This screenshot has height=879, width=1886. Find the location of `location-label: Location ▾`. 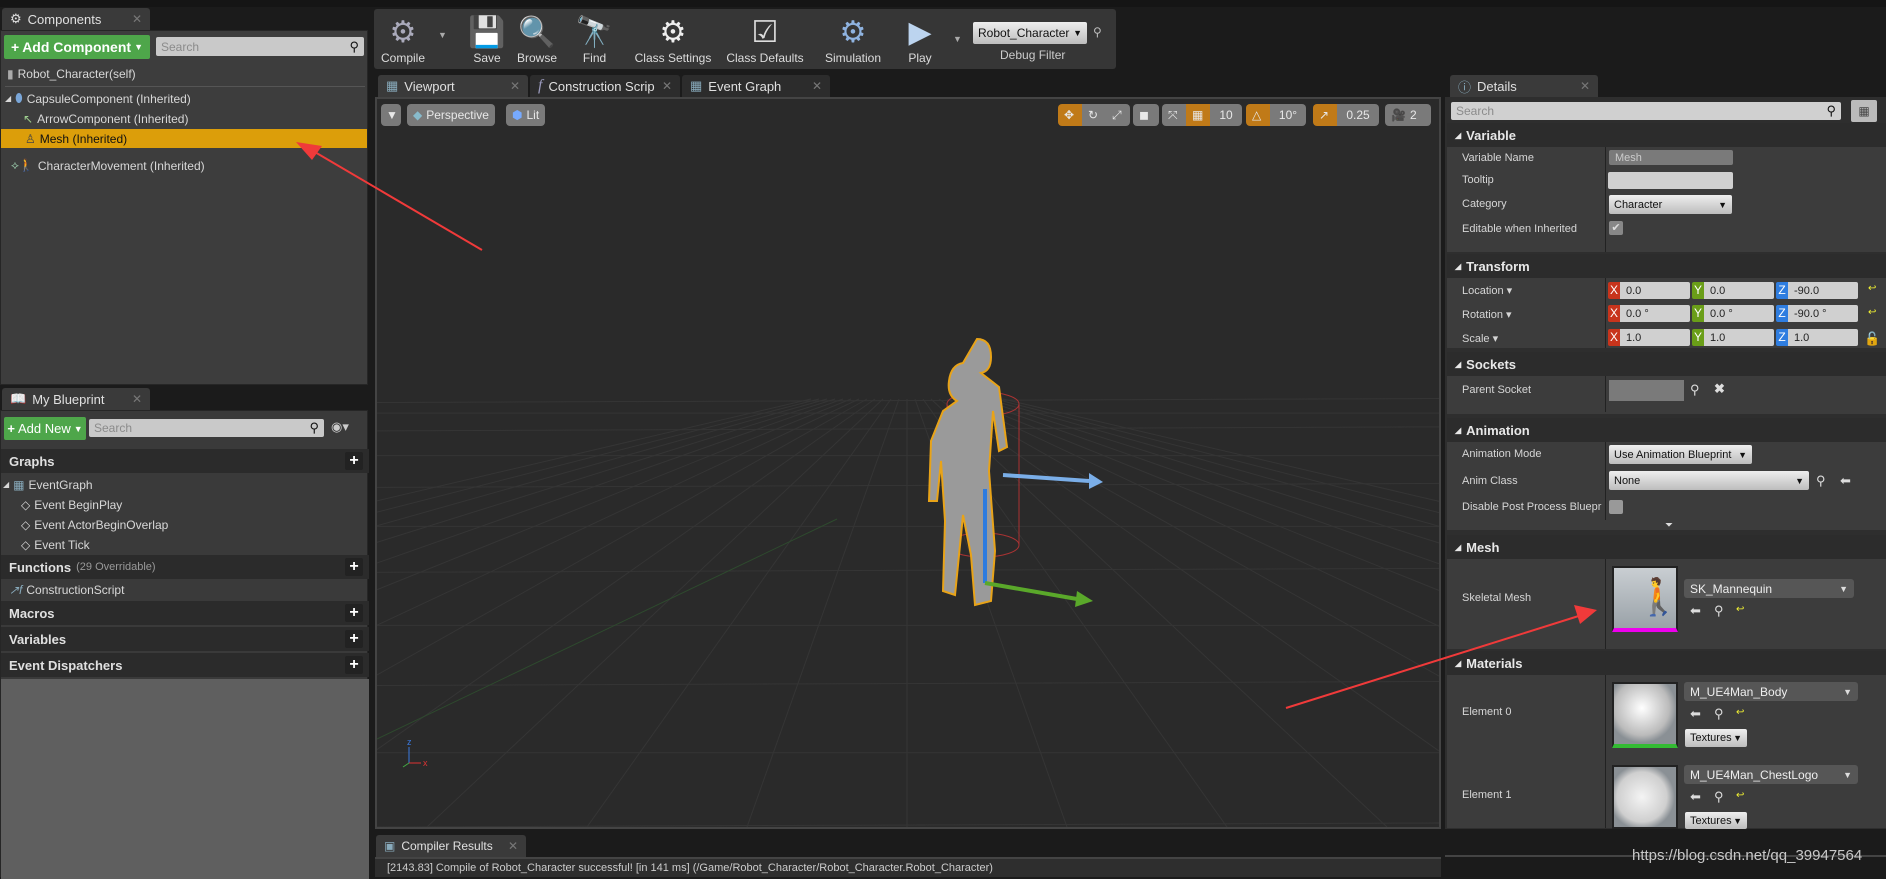

location-label: Location ▾ is located at coordinates (1487, 290).